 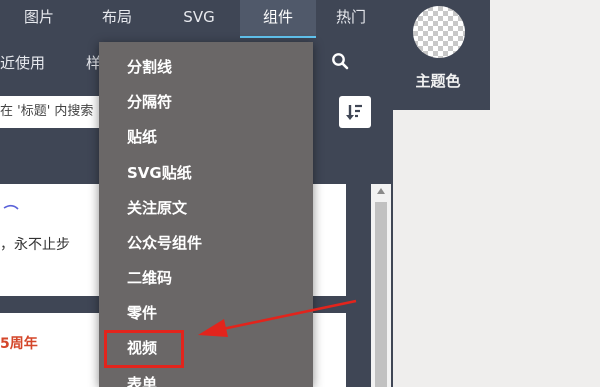 What do you see at coordinates (56, 112) in the screenshot?
I see `search-input: 在 '标题' 内搜索` at bounding box center [56, 112].